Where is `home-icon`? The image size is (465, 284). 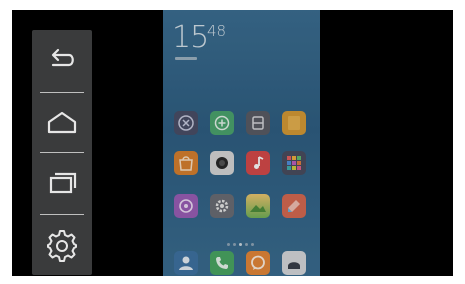 home-icon is located at coordinates (62, 122).